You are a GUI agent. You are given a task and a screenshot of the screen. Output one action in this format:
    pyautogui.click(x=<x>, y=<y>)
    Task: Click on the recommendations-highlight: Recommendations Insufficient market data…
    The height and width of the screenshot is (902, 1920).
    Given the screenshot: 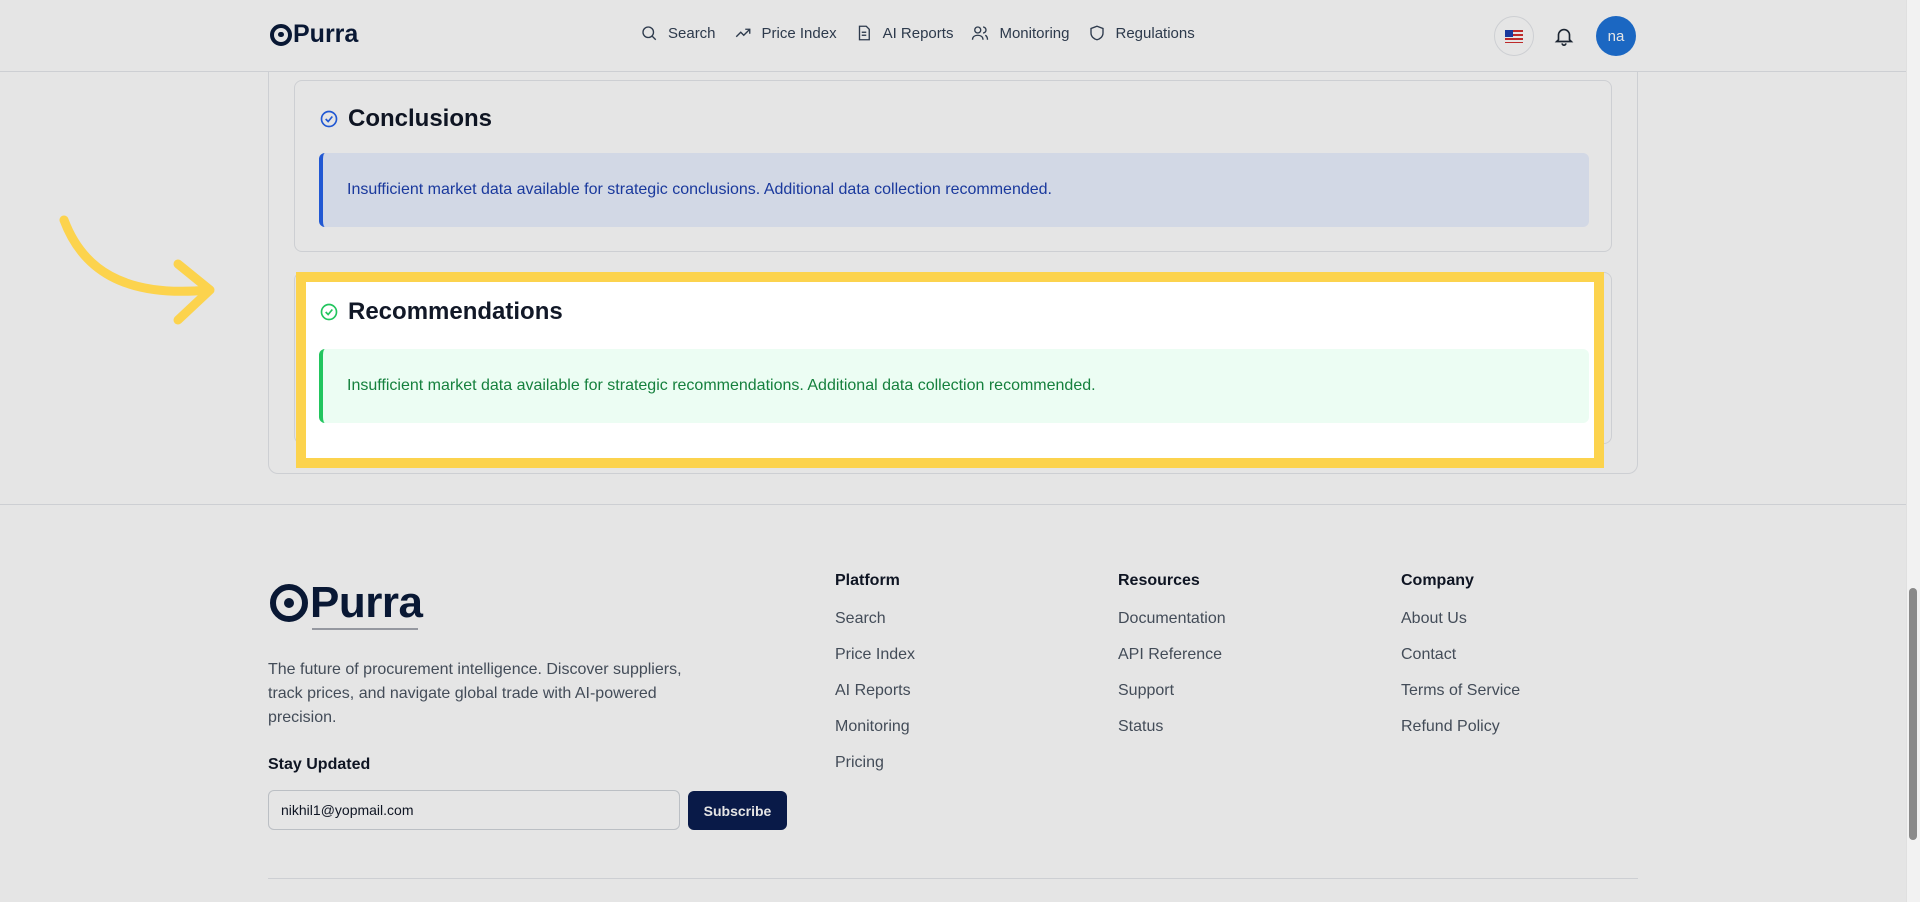 What is the action you would take?
    pyautogui.click(x=950, y=370)
    